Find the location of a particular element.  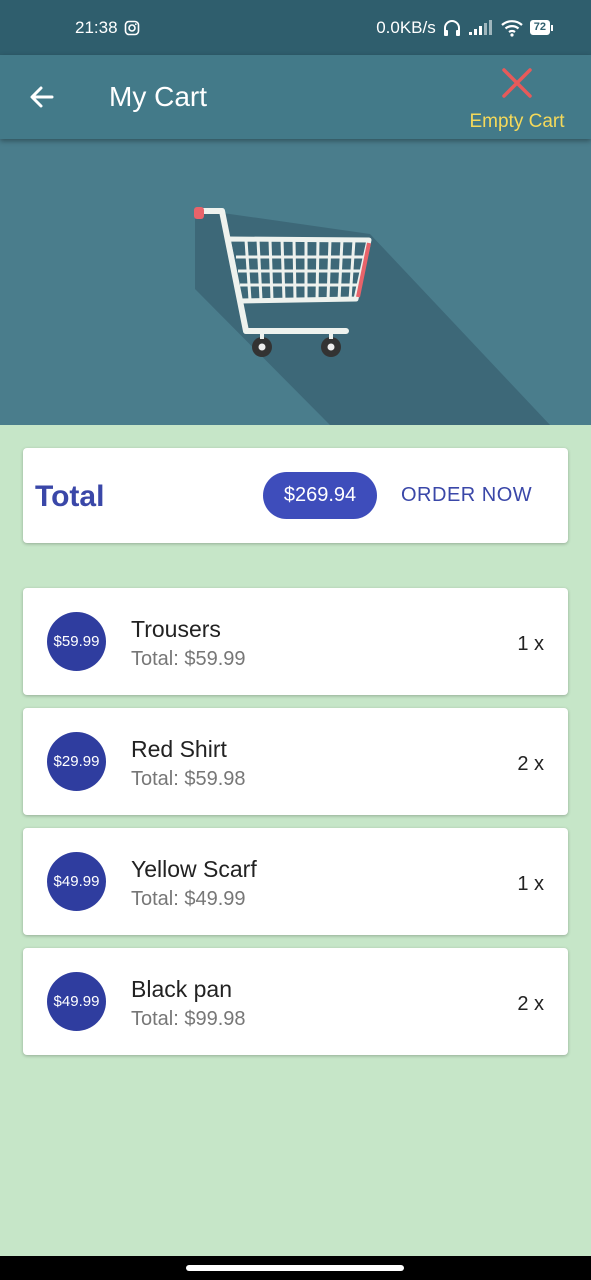

price-badge: $29.99 is located at coordinates (76, 761).